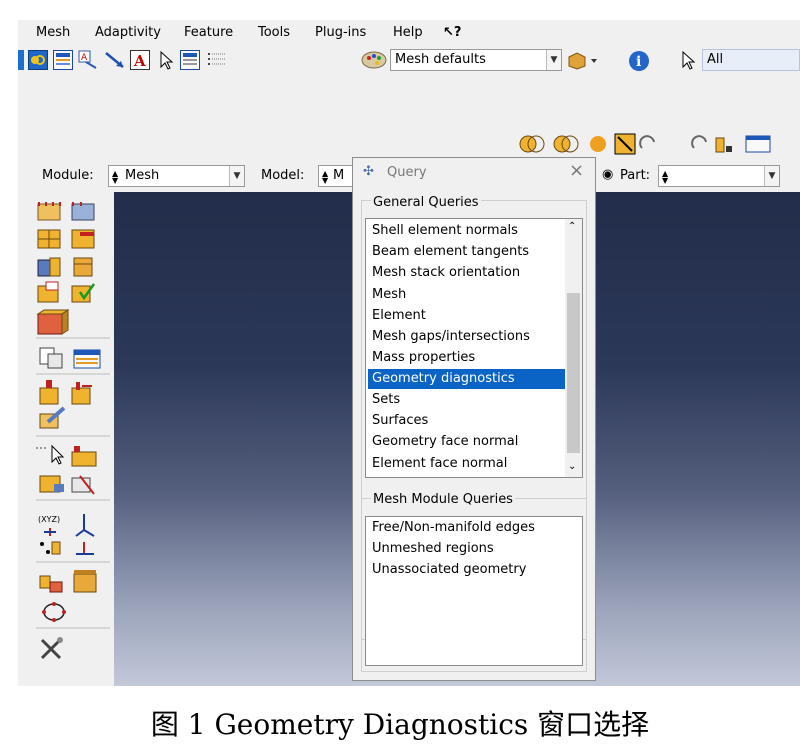 This screenshot has height=753, width=800. I want to click on menu-tools: Tools, so click(274, 32).